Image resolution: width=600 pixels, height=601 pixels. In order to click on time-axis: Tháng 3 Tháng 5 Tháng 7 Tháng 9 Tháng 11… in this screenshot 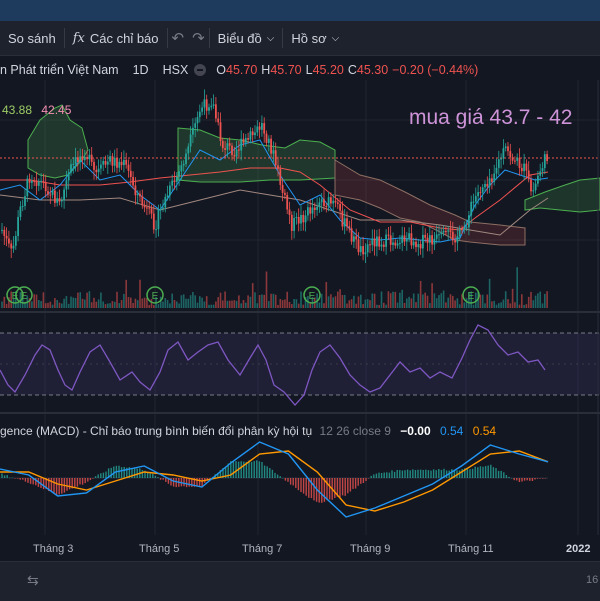, I will do `click(300, 549)`.